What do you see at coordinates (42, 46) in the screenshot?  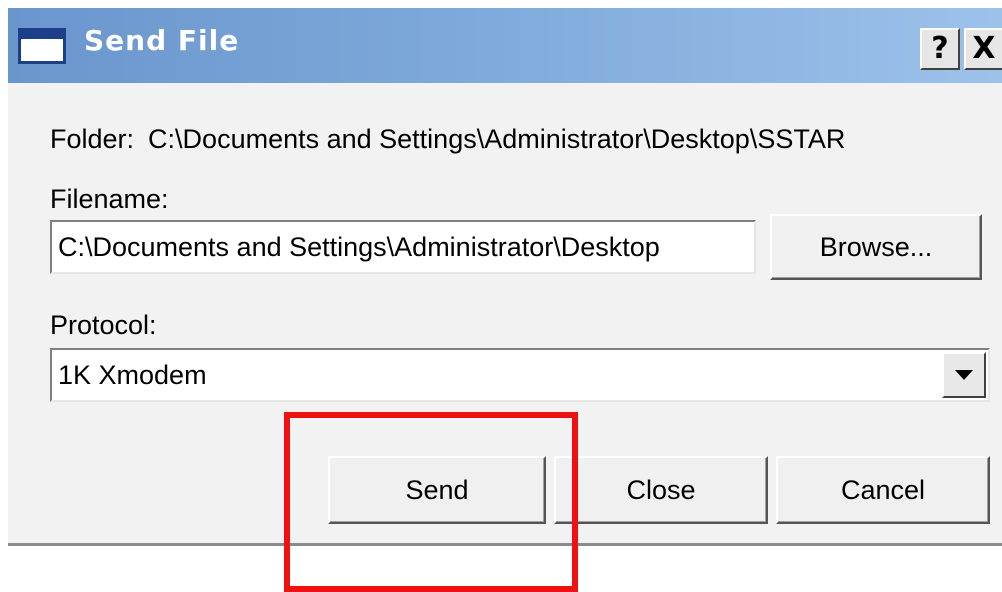 I see `window-icon` at bounding box center [42, 46].